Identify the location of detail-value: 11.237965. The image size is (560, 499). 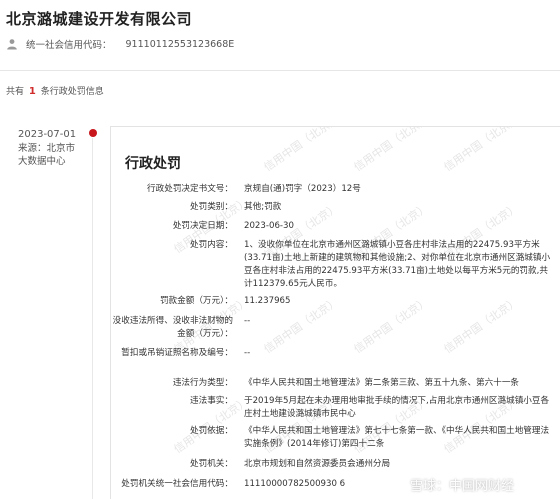
(267, 301).